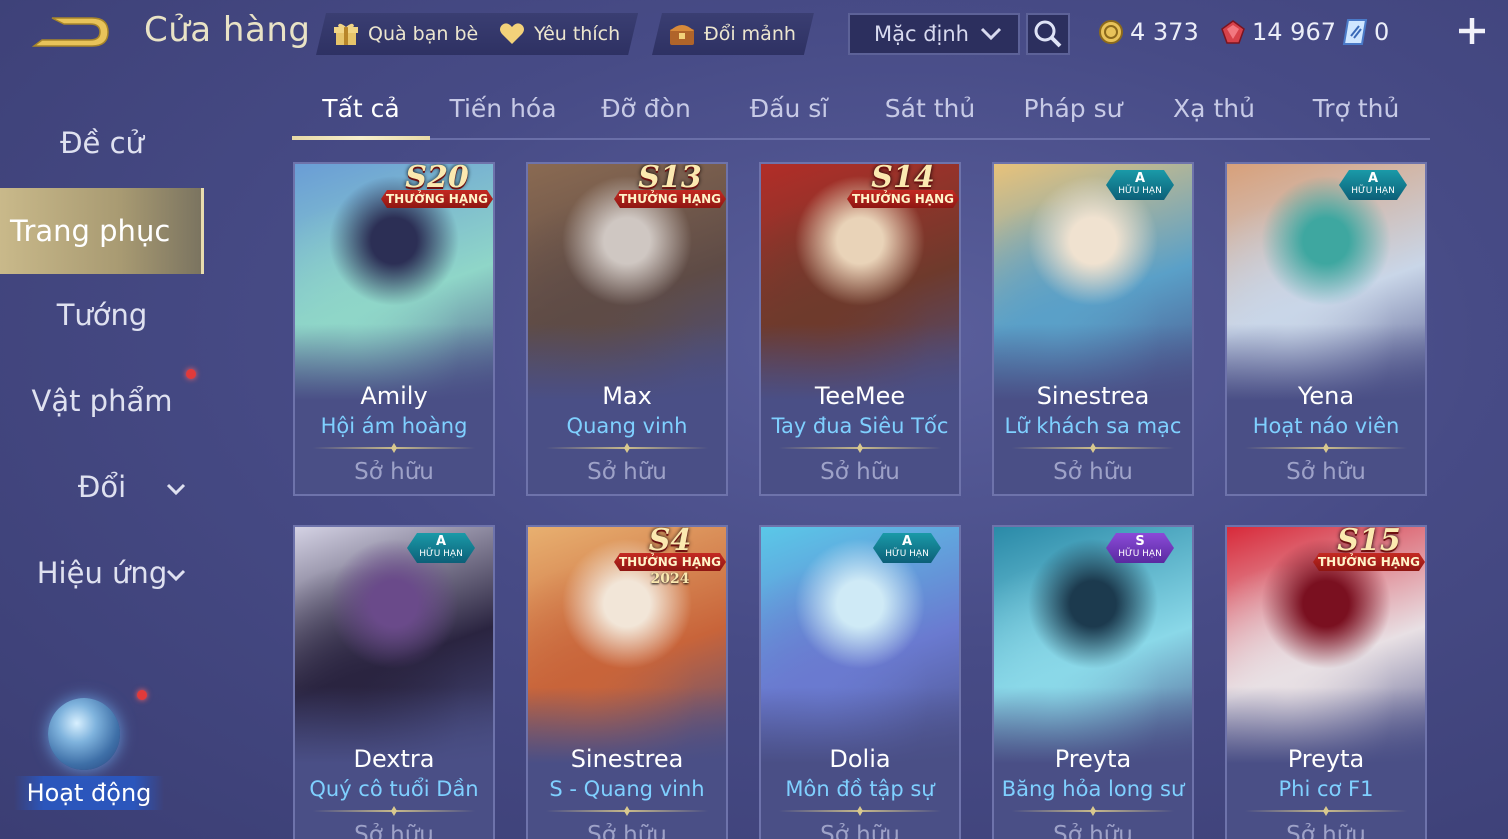 The image size is (1508, 839). I want to click on search-button, so click(1048, 34).